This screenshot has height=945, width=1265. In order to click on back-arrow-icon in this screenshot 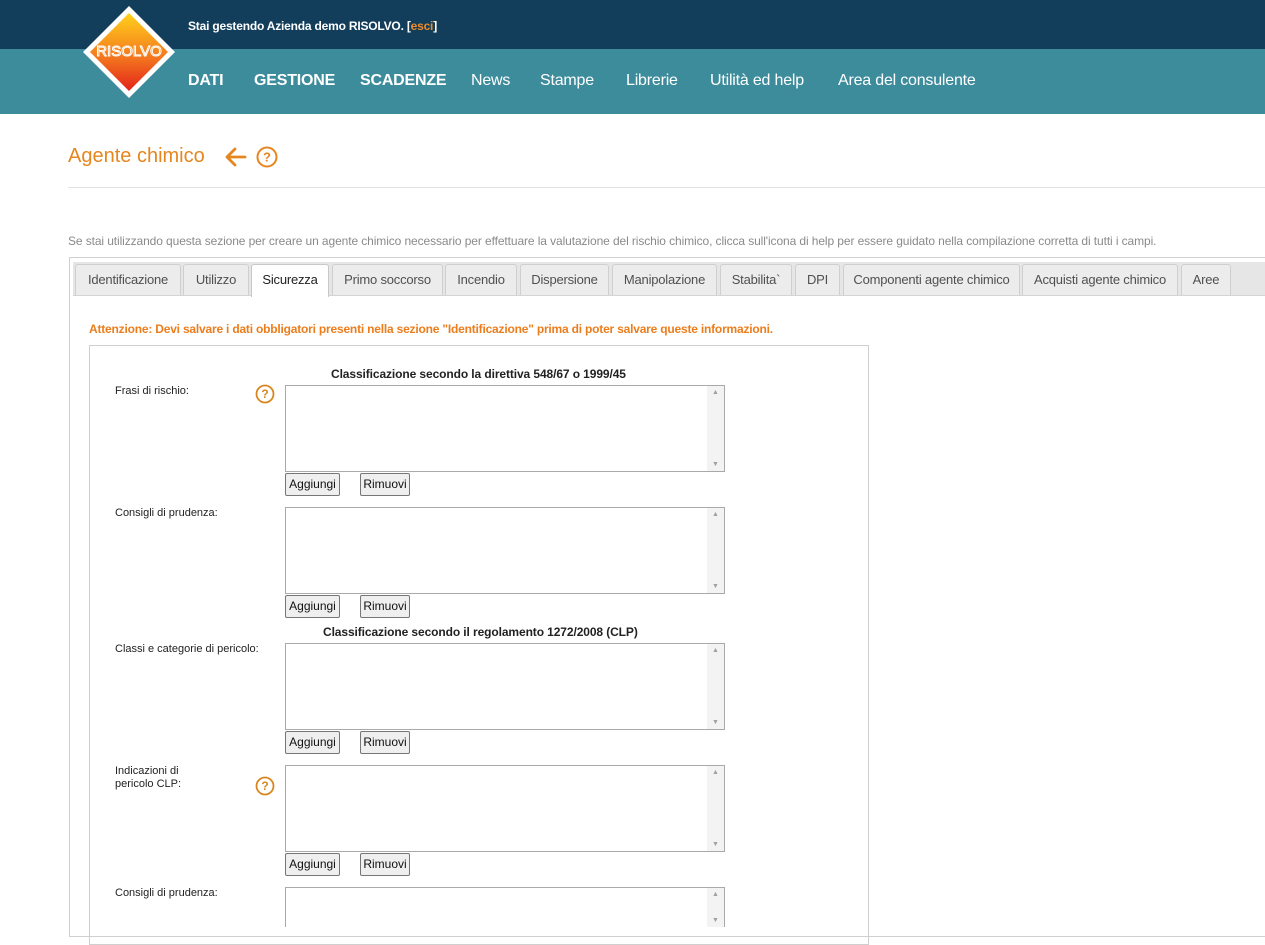, I will do `click(236, 157)`.